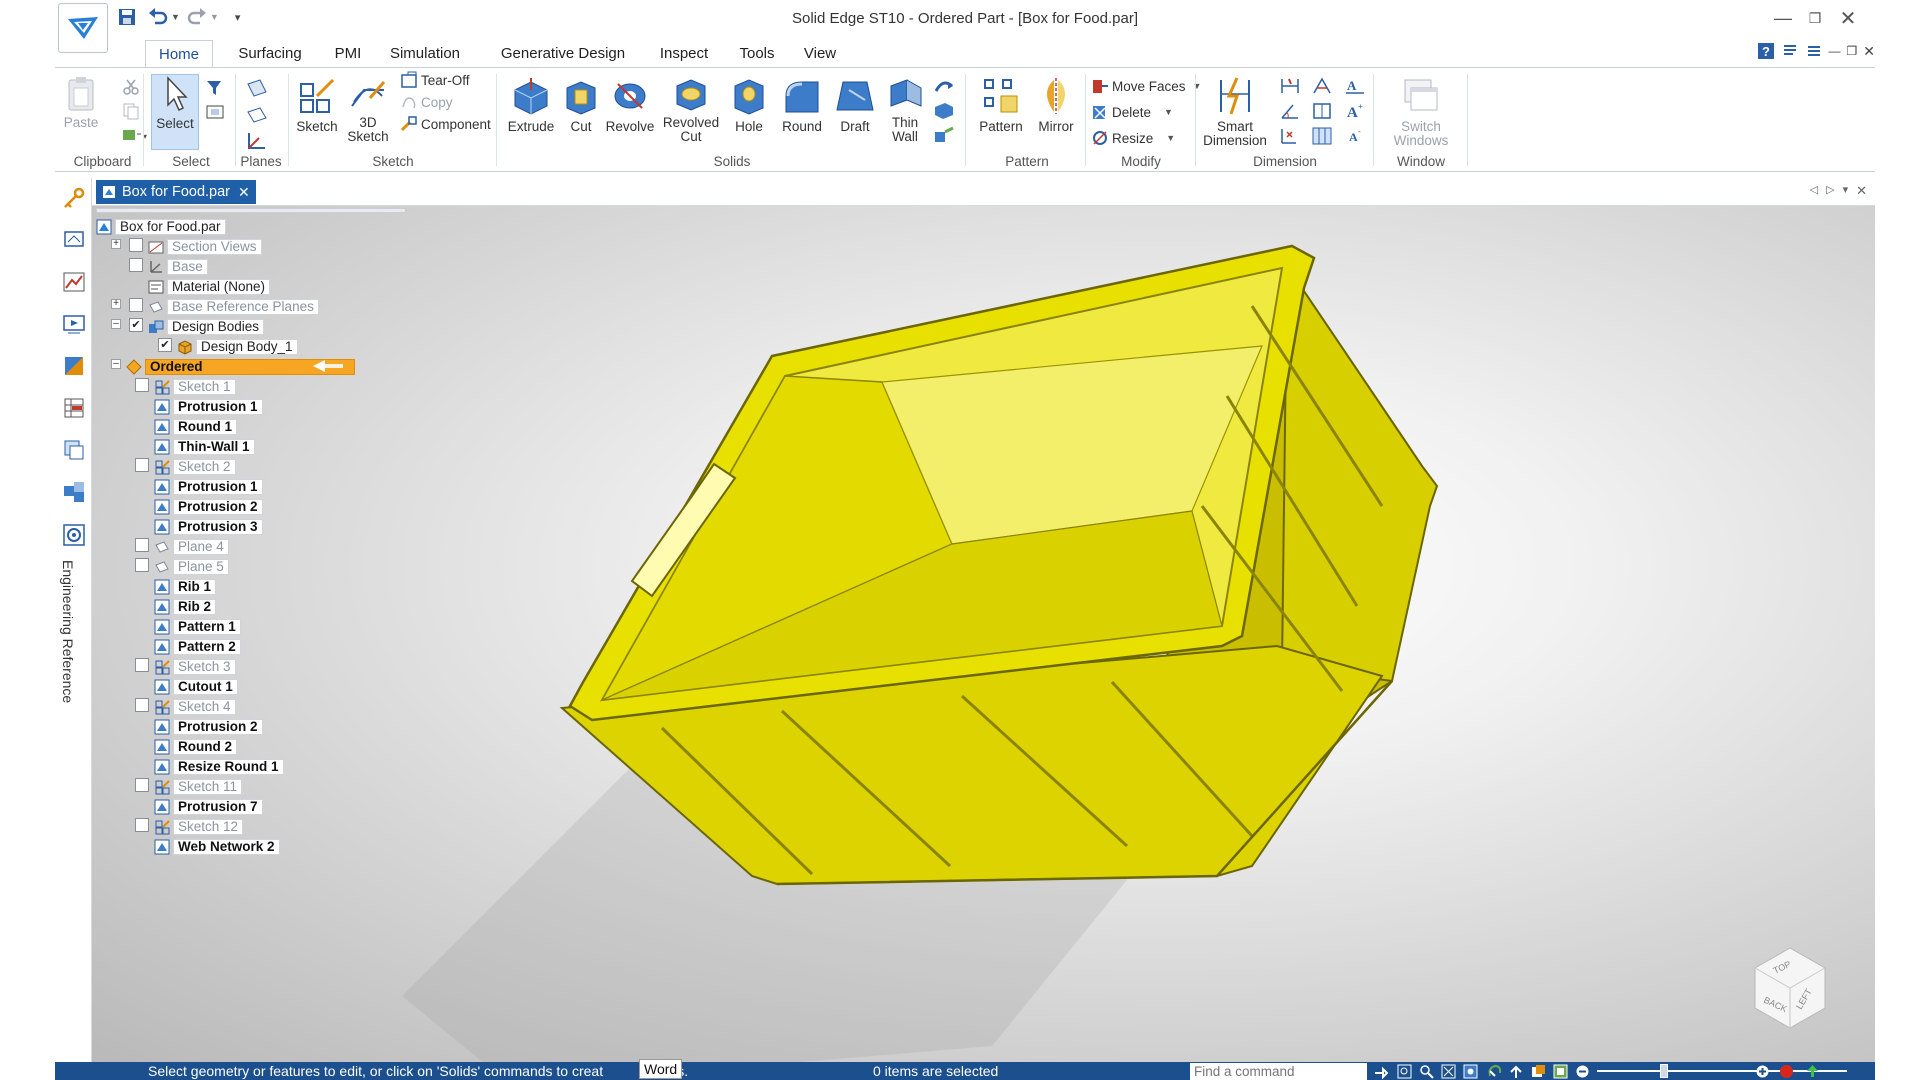 This screenshot has height=1080, width=1920. What do you see at coordinates (757, 54) in the screenshot?
I see `tab-tools: Tools` at bounding box center [757, 54].